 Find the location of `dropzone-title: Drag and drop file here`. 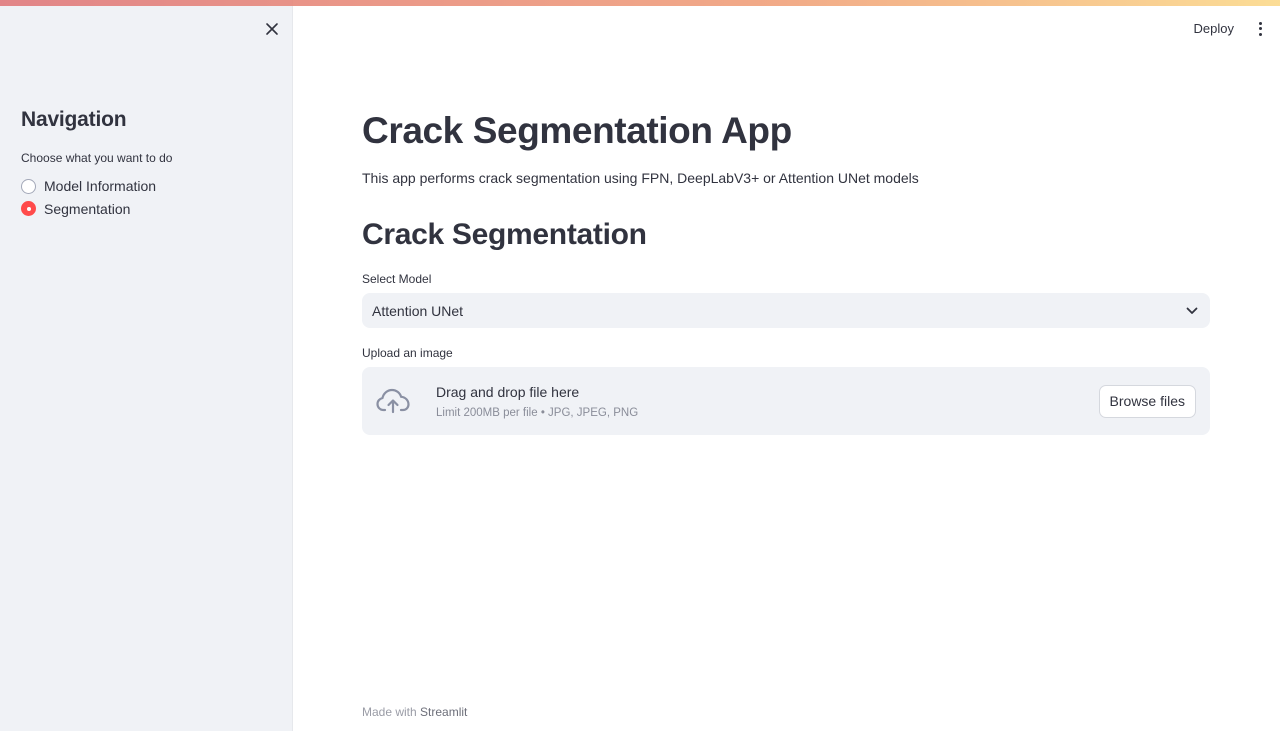

dropzone-title: Drag and drop file here is located at coordinates (508, 391).